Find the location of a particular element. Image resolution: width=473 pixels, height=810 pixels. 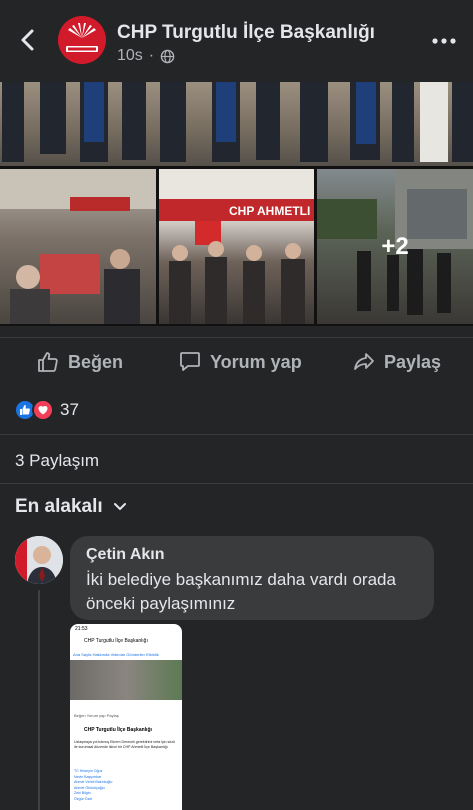

reactions-summary: 37 is located at coordinates (46, 410).